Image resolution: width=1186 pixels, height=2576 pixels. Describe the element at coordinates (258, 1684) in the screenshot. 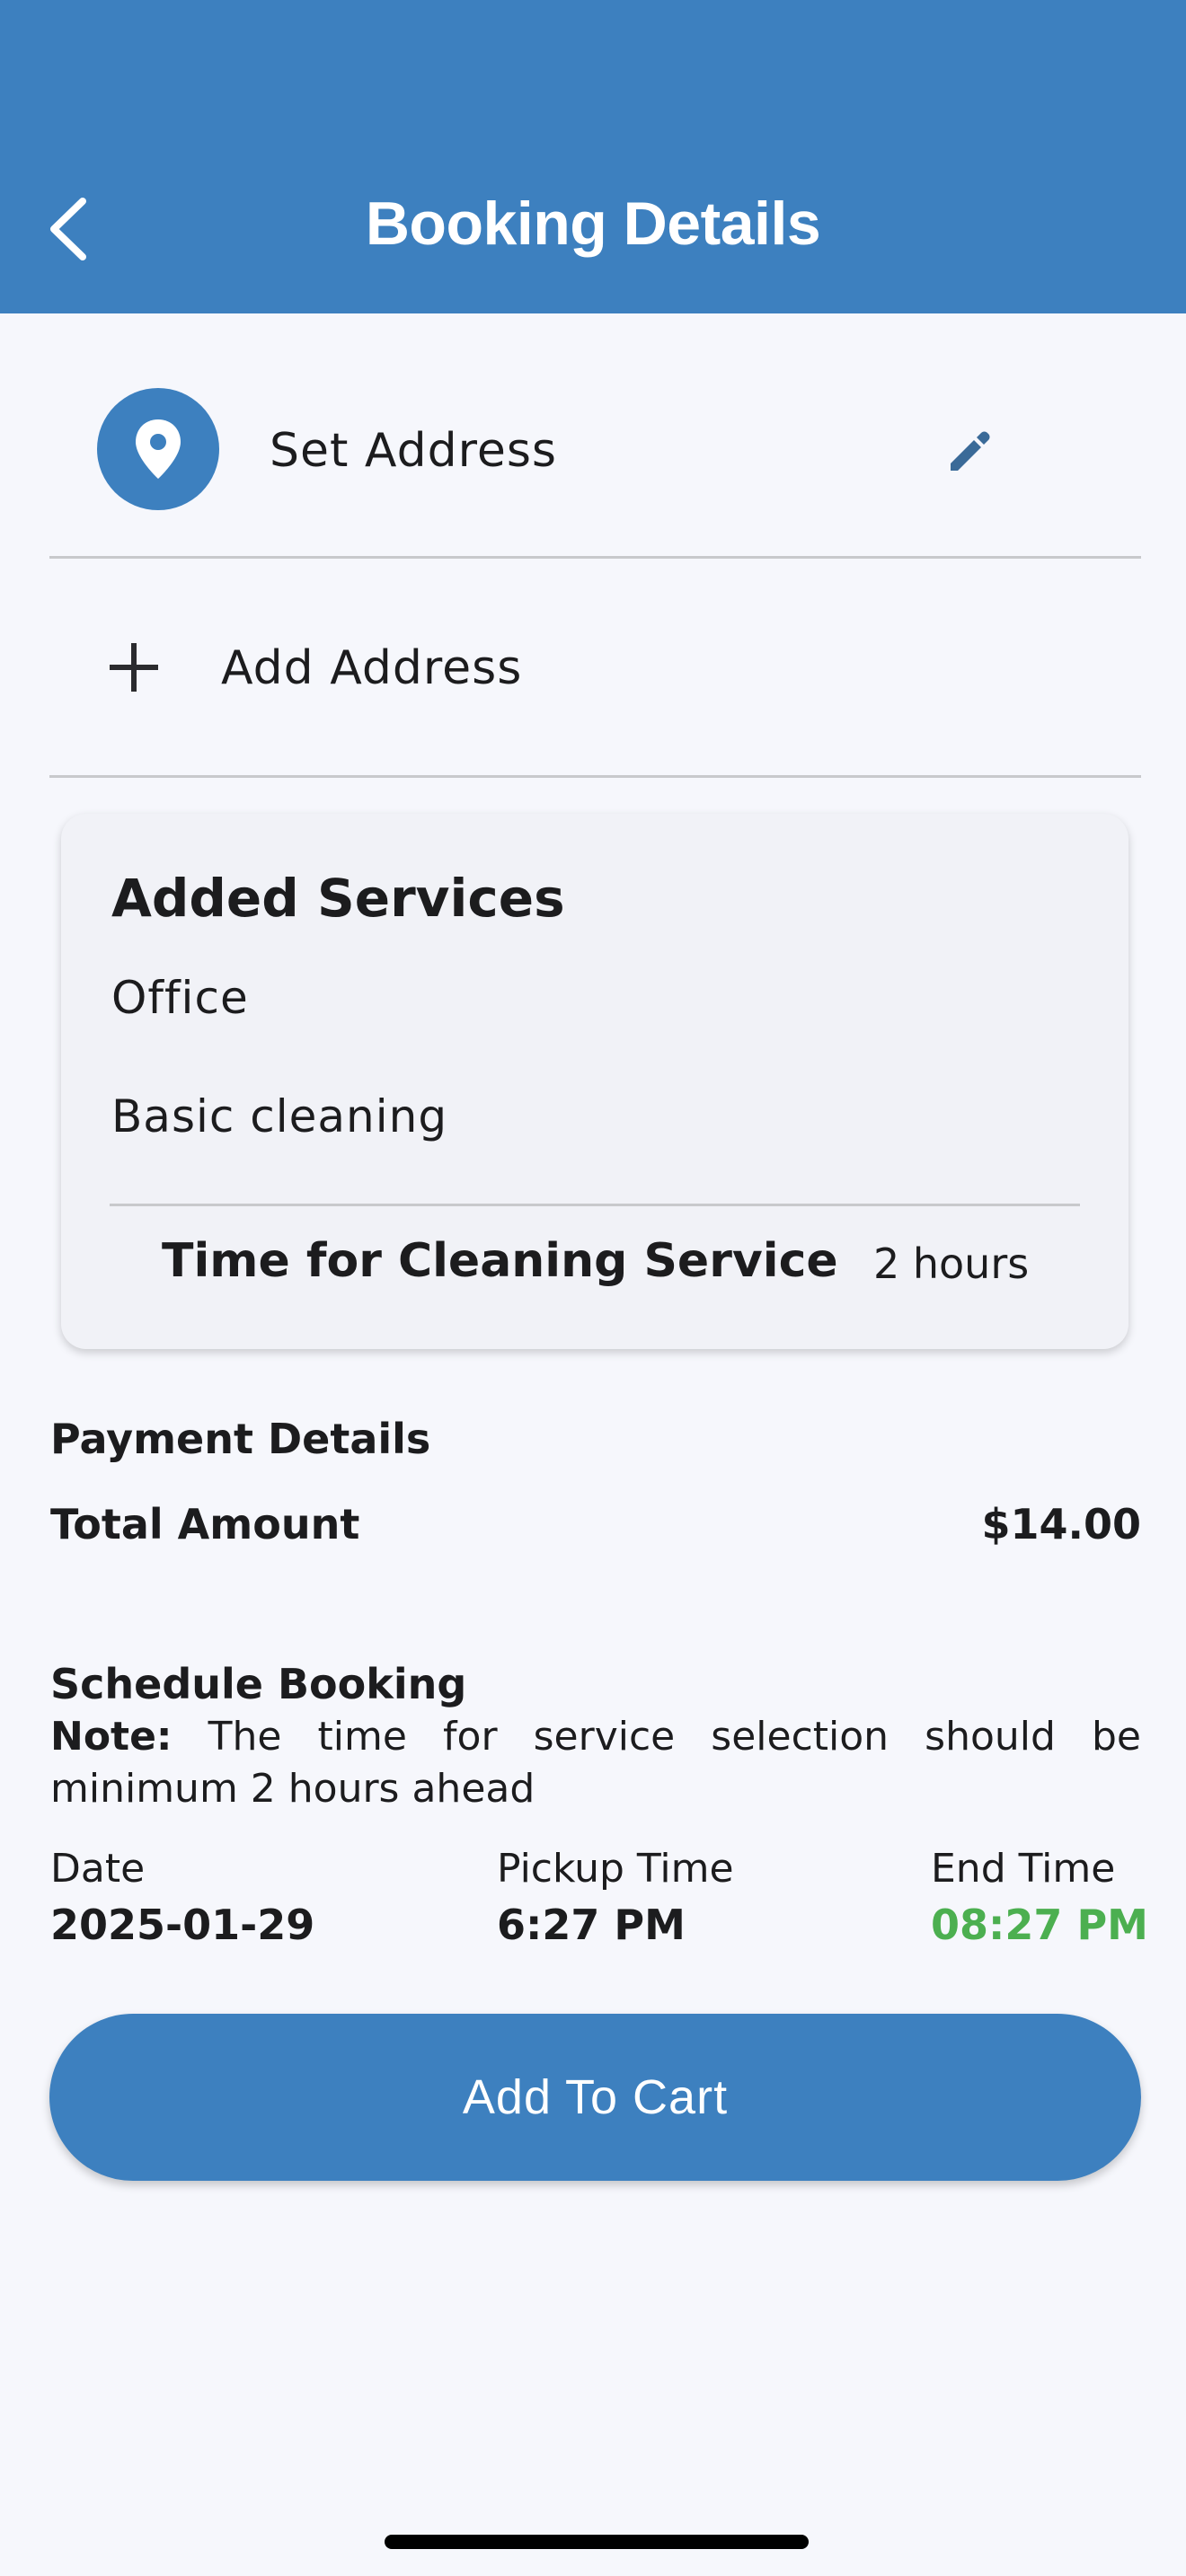

I see `schedule-heading: Schedule Booking` at that location.